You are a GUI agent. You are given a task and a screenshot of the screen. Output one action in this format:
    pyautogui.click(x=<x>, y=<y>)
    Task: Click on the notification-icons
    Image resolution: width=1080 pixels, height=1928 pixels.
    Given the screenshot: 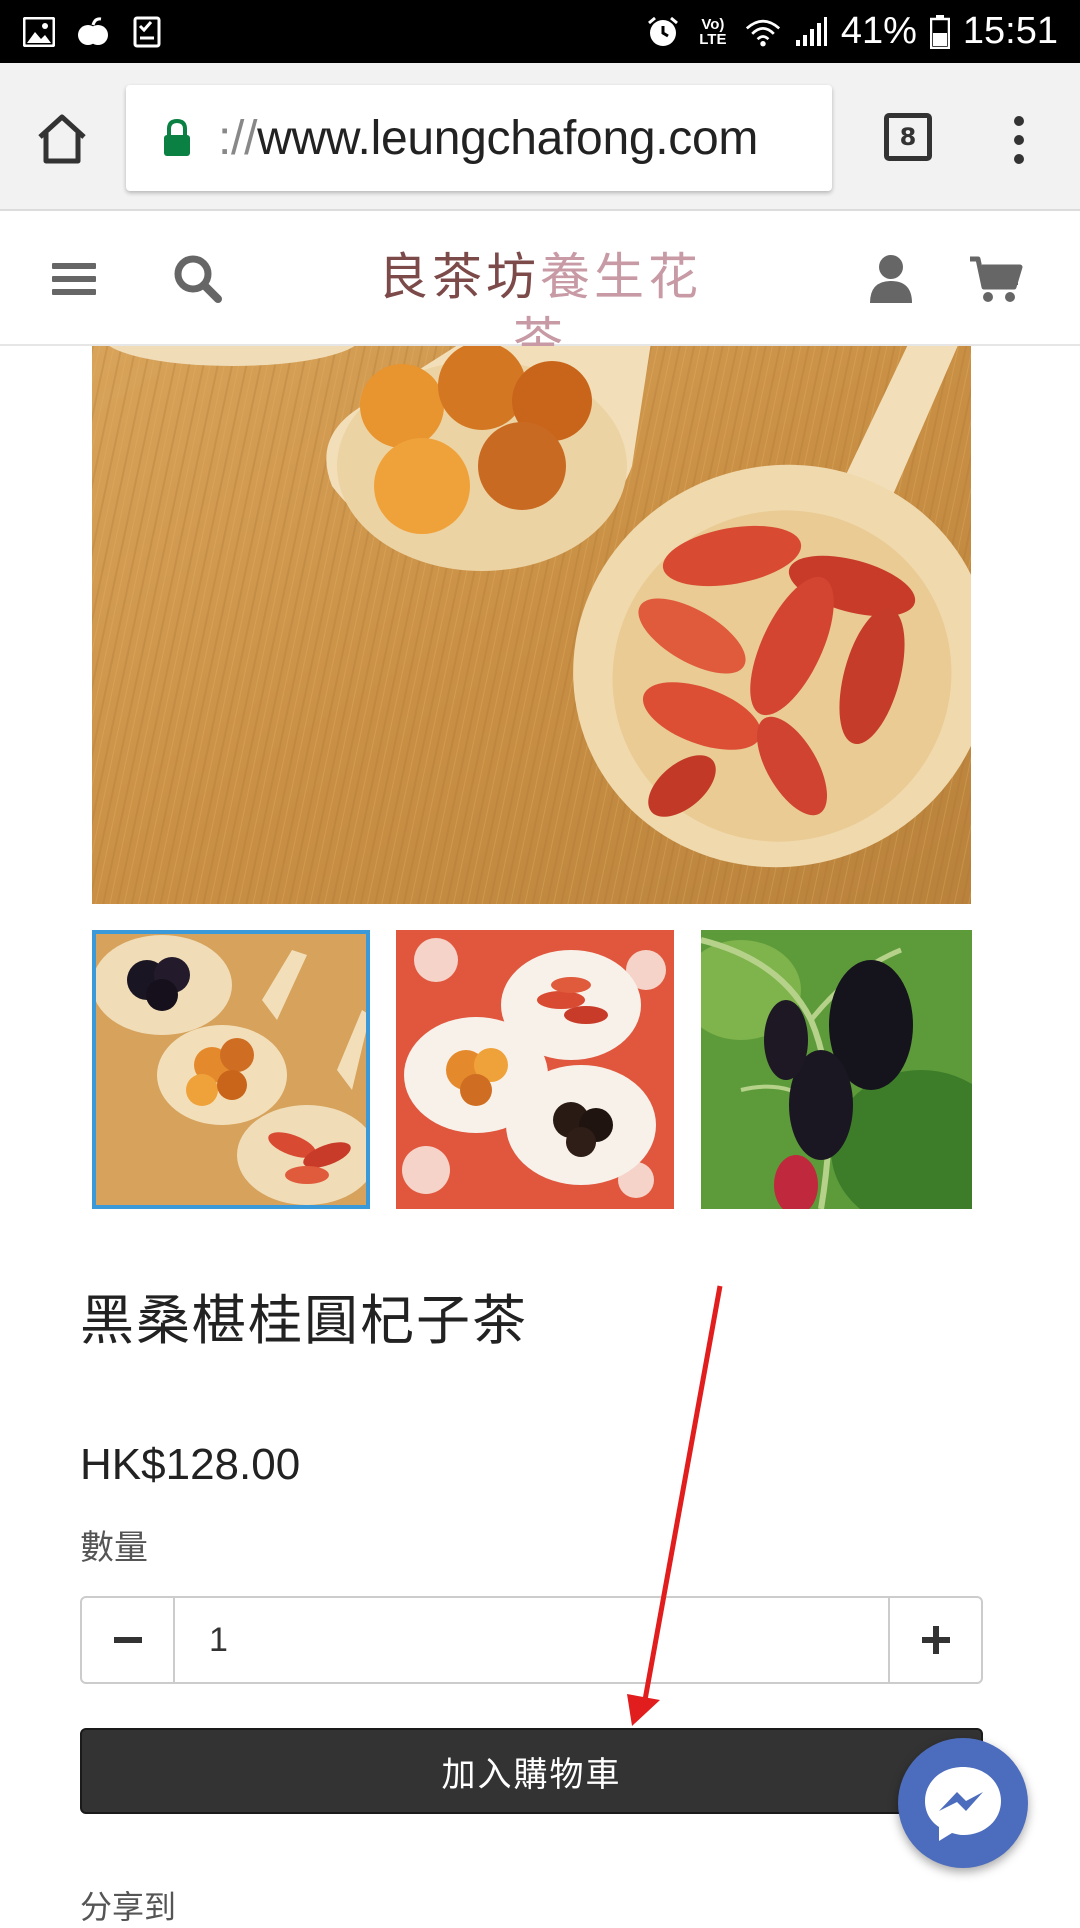 What is the action you would take?
    pyautogui.click(x=93, y=32)
    